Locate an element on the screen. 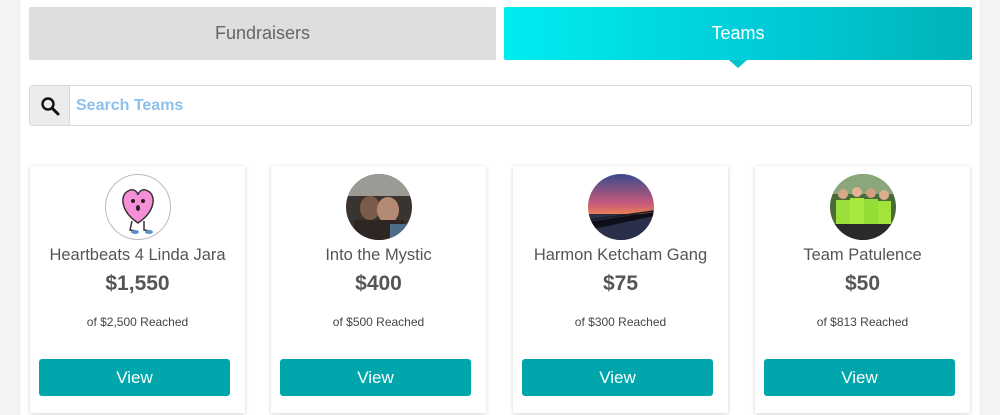  search-button is located at coordinates (50, 105).